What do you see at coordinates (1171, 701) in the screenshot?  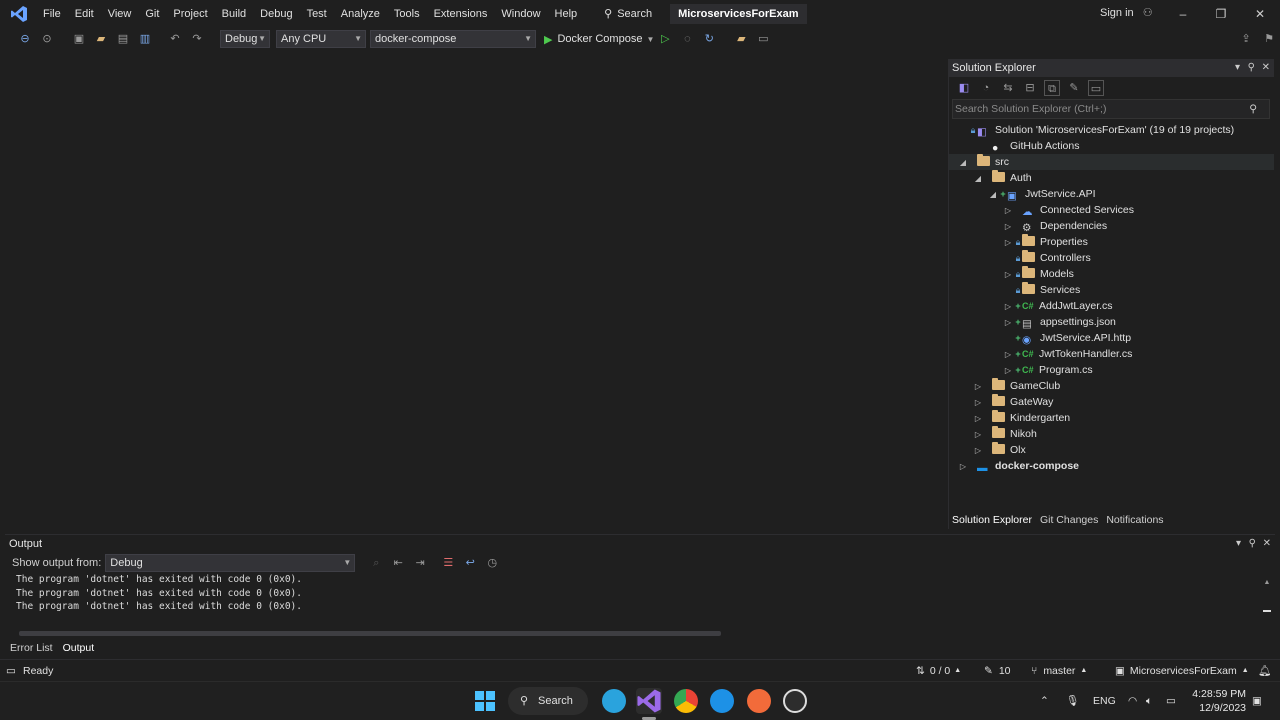 I see `battery-icon: ▭` at bounding box center [1171, 701].